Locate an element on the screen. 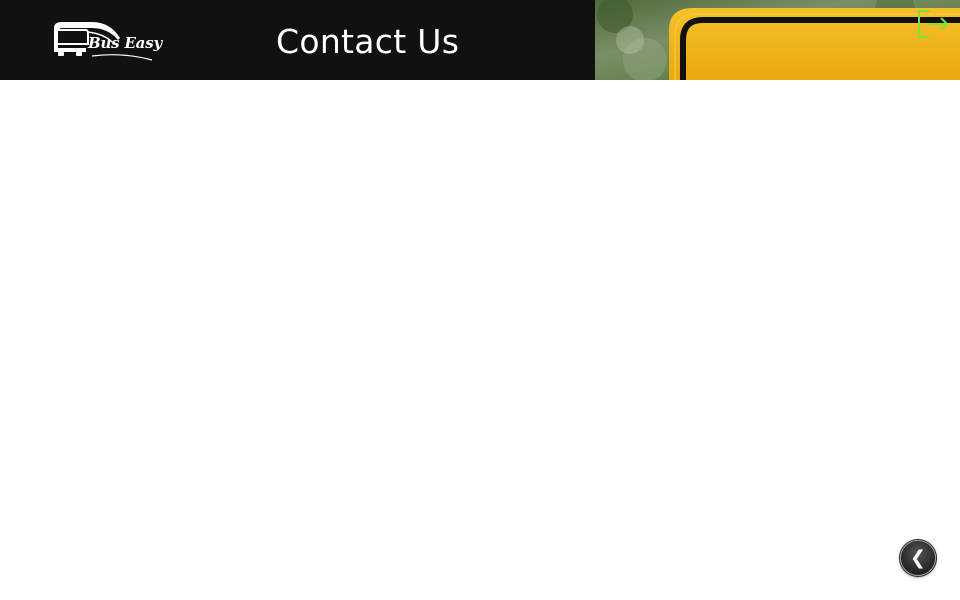  logout-button is located at coordinates (933, 24).